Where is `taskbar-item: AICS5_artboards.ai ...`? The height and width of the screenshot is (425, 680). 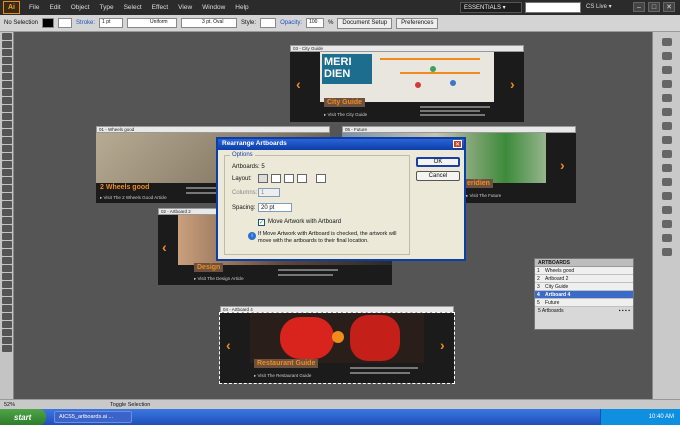
taskbar-item: AICS5_artboards.ai ... is located at coordinates (93, 417).